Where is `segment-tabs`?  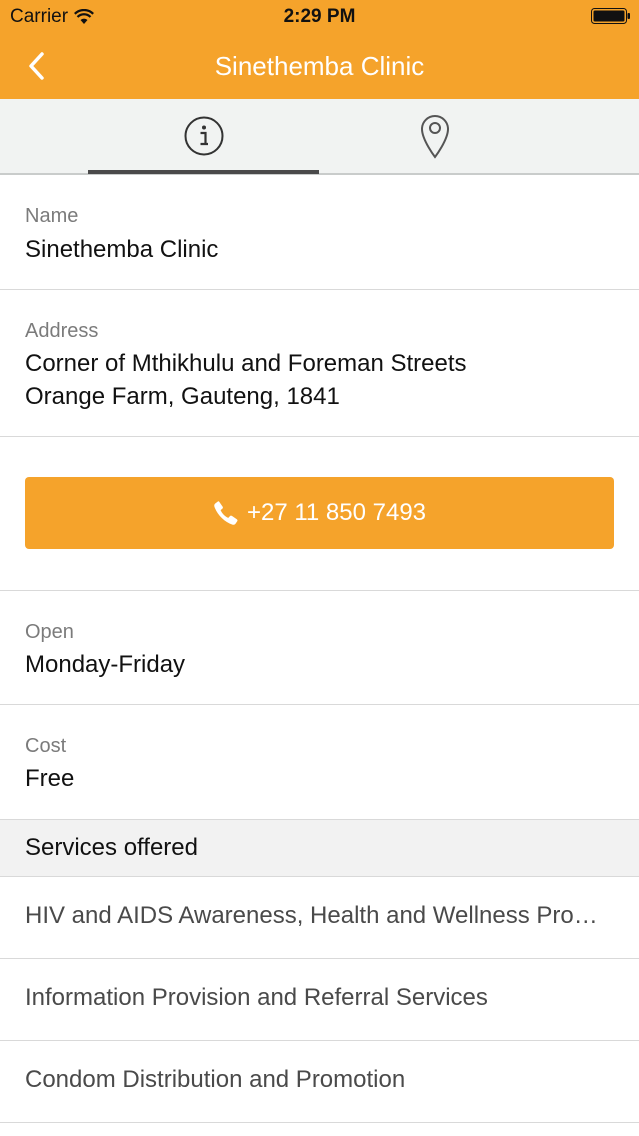
segment-tabs is located at coordinates (319, 137).